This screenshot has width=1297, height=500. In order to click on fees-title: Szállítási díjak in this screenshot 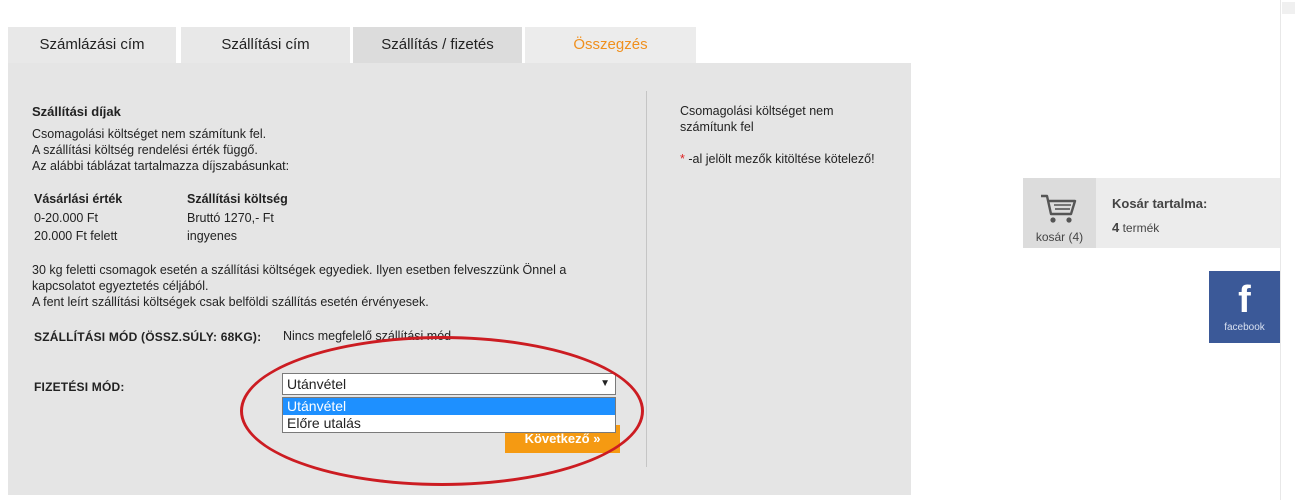, I will do `click(76, 111)`.